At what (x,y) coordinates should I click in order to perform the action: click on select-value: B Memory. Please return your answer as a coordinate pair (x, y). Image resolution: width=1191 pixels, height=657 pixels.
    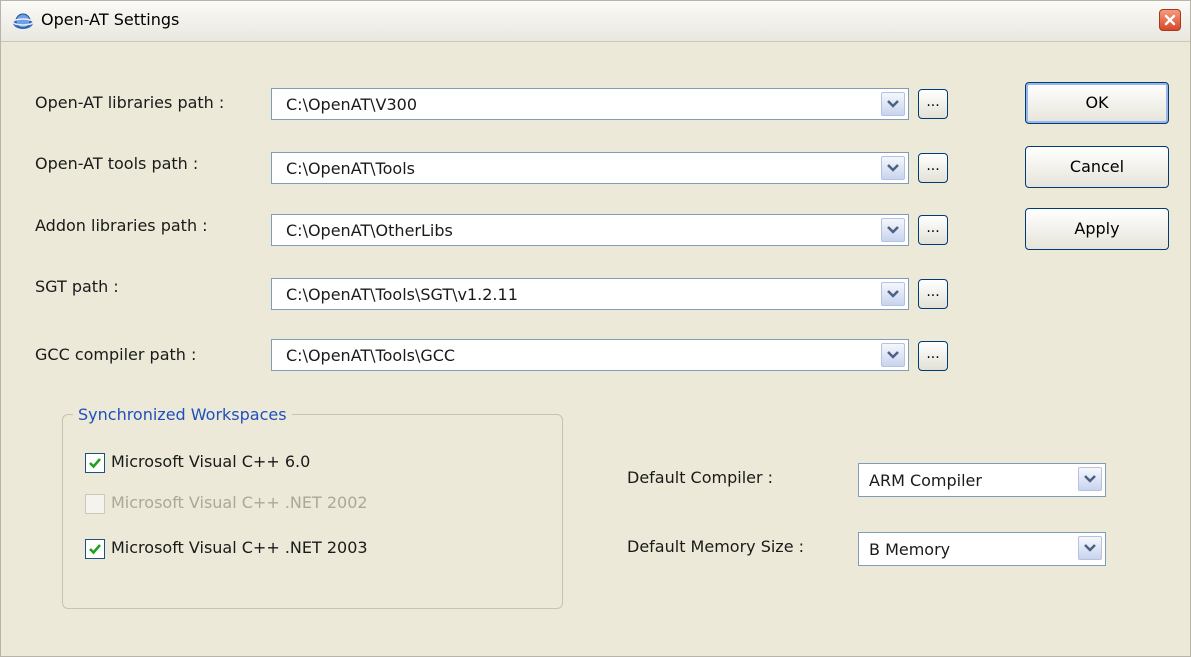
    Looking at the image, I should click on (910, 549).